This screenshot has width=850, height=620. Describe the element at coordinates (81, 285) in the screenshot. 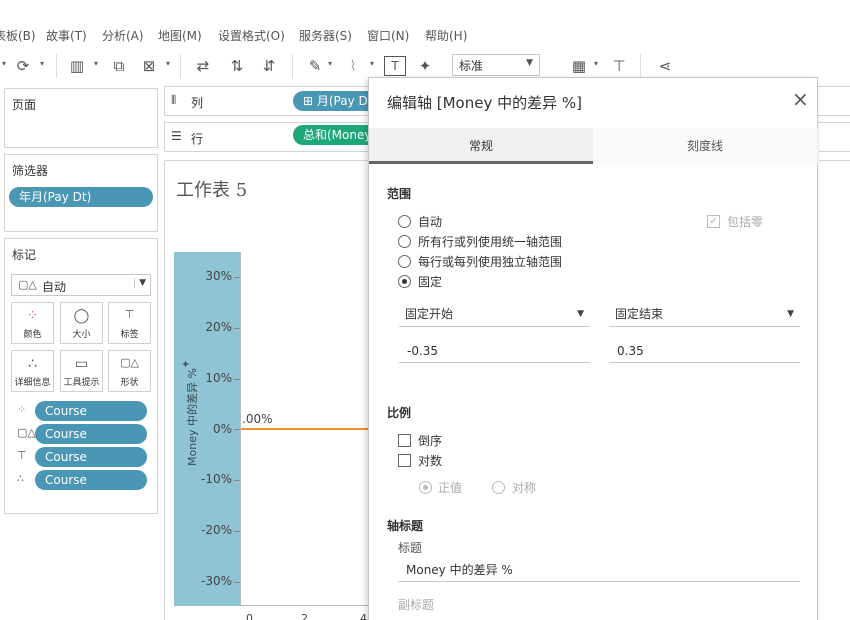

I see `mark-type-dropdown: ▢△ 自动 ▼` at that location.